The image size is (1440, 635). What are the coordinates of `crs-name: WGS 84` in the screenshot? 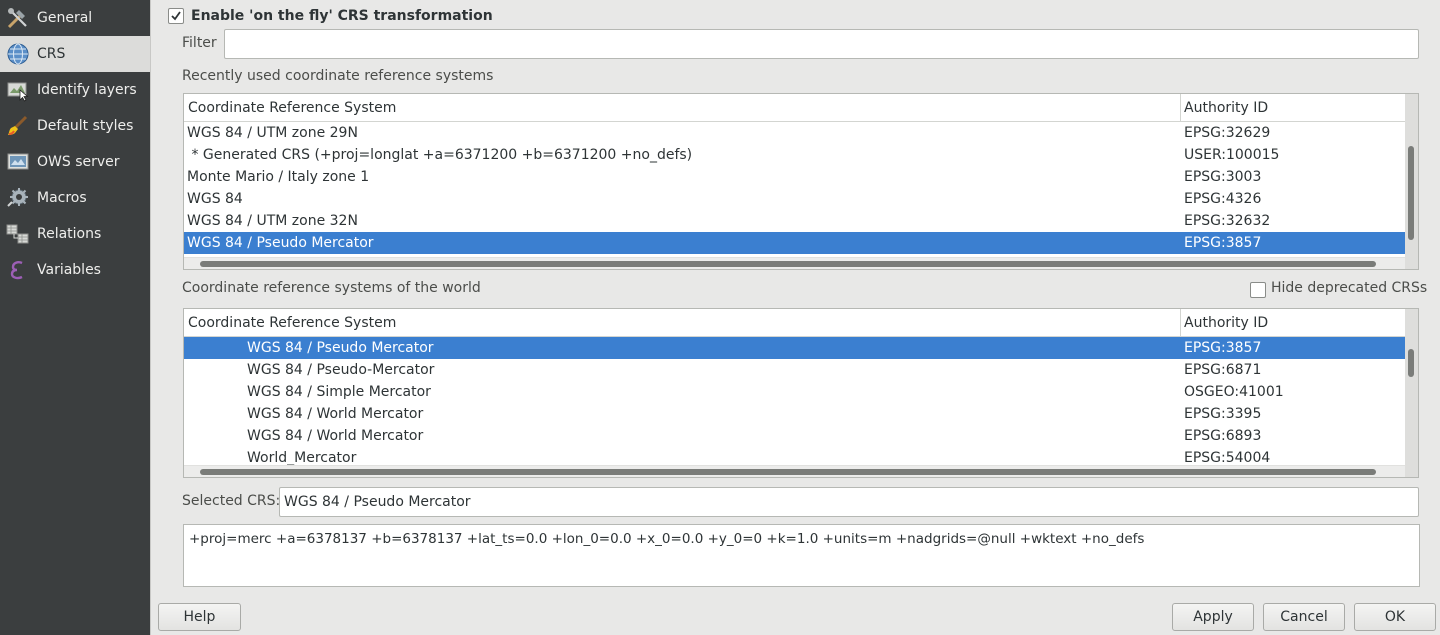 It's located at (215, 199).